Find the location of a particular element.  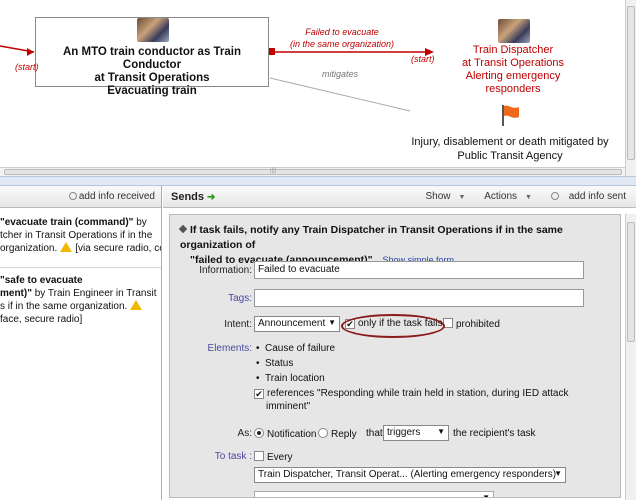

partial-select: ▼ is located at coordinates (374, 494).